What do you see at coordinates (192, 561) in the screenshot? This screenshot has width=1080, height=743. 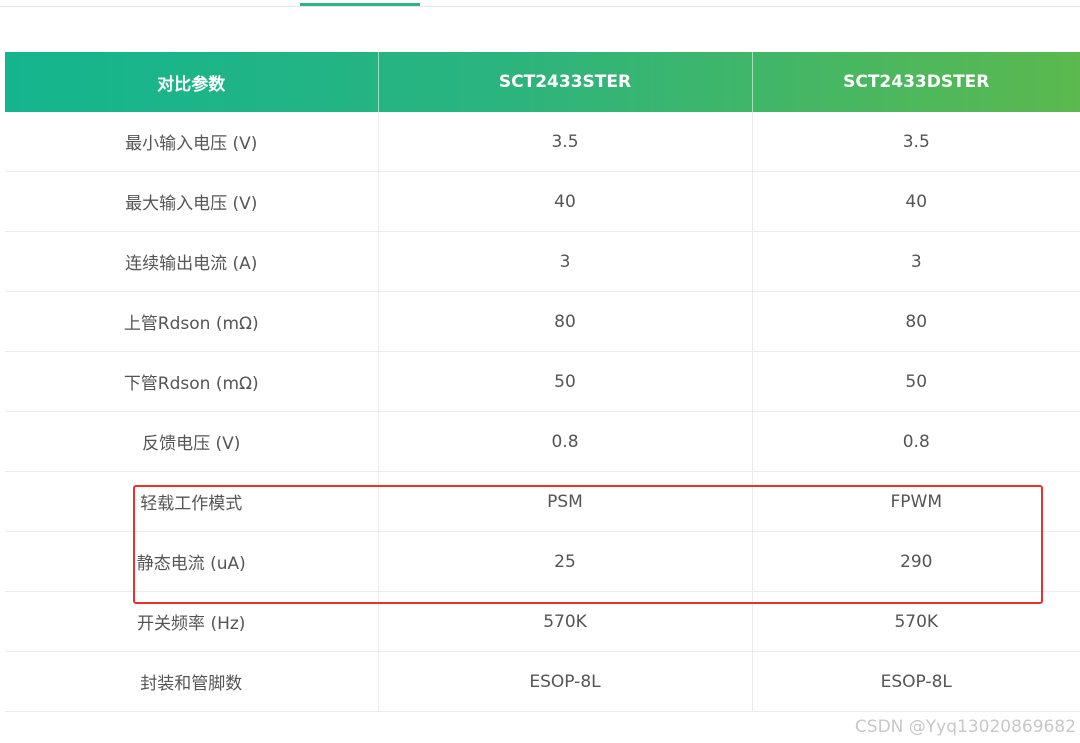 I see `param-cell: 静态电流 (uA)` at bounding box center [192, 561].